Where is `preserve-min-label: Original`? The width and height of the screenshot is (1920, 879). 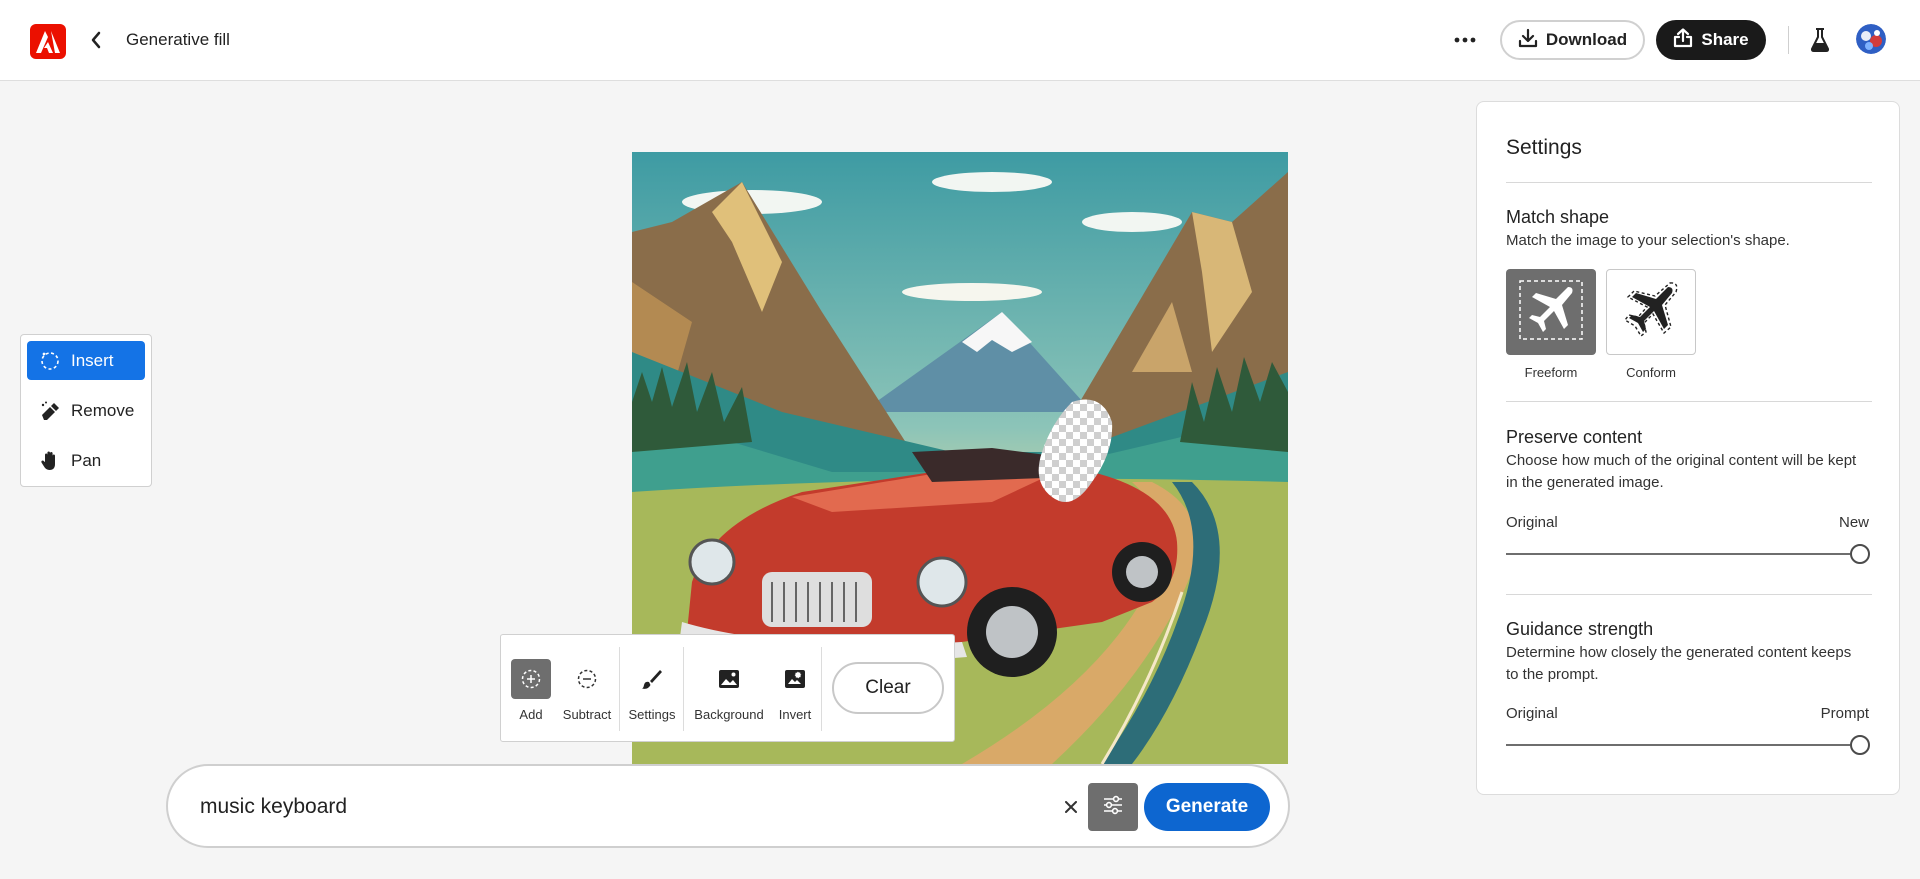 preserve-min-label: Original is located at coordinates (1532, 522).